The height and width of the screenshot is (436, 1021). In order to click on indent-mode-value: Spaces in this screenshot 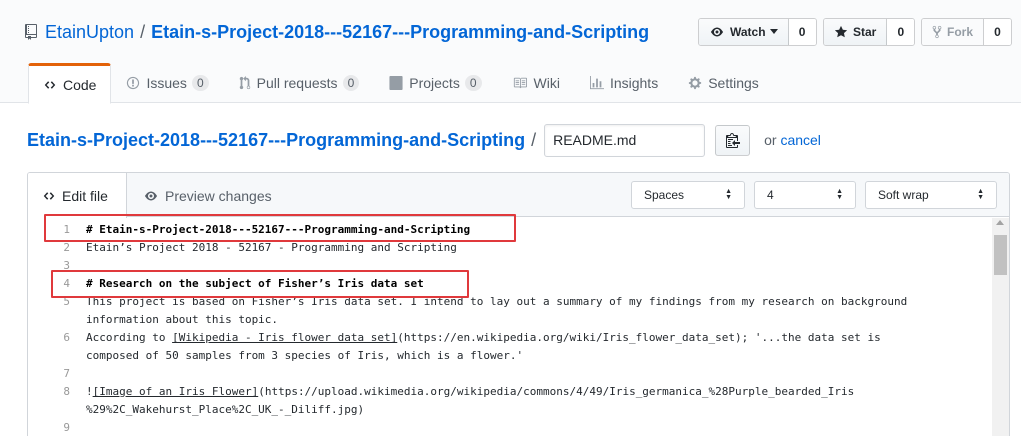, I will do `click(664, 195)`.